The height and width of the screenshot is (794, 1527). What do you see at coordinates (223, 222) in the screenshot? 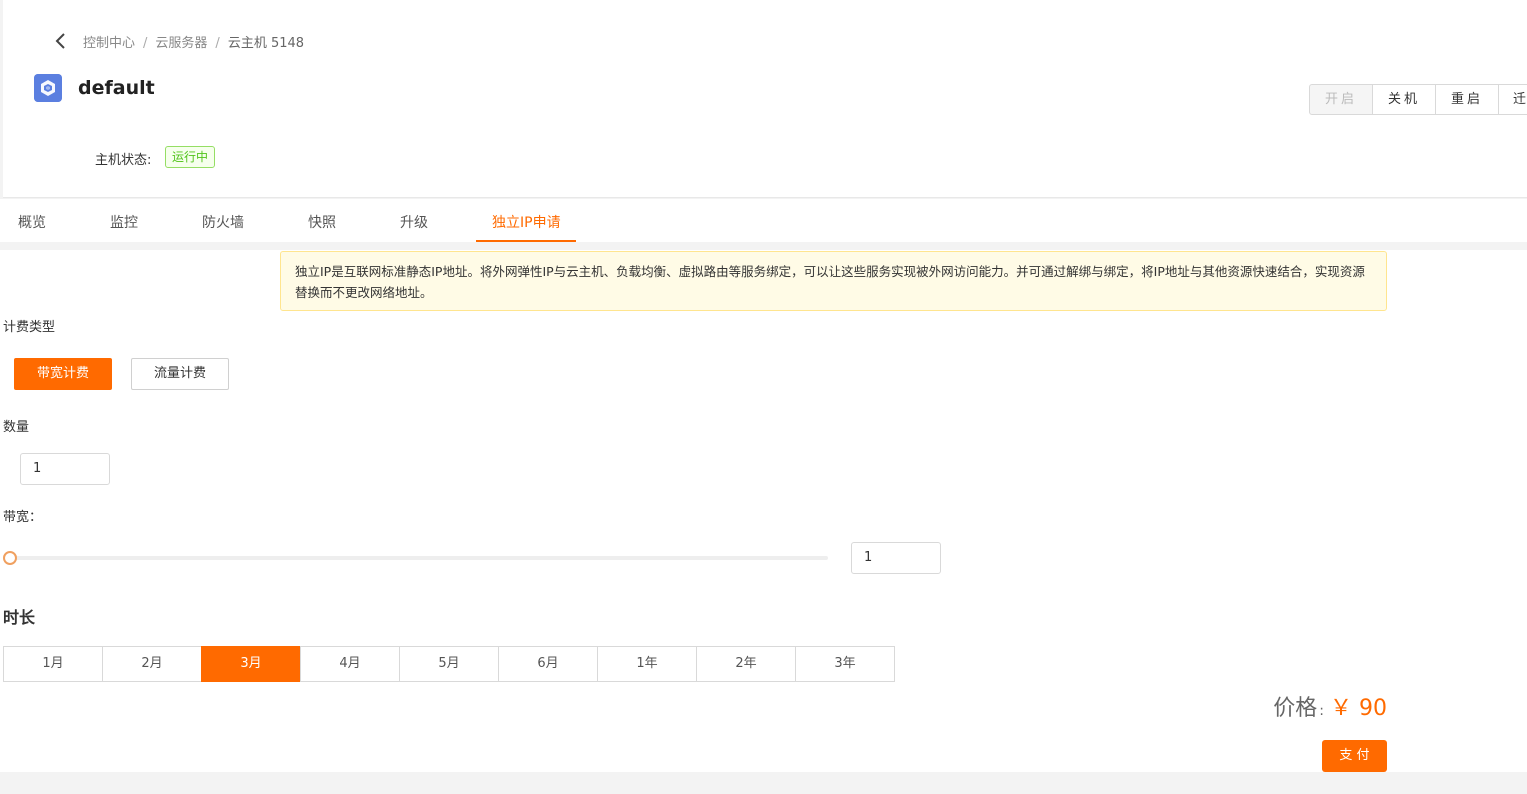
I see `tab-firewall: 防火墙` at bounding box center [223, 222].